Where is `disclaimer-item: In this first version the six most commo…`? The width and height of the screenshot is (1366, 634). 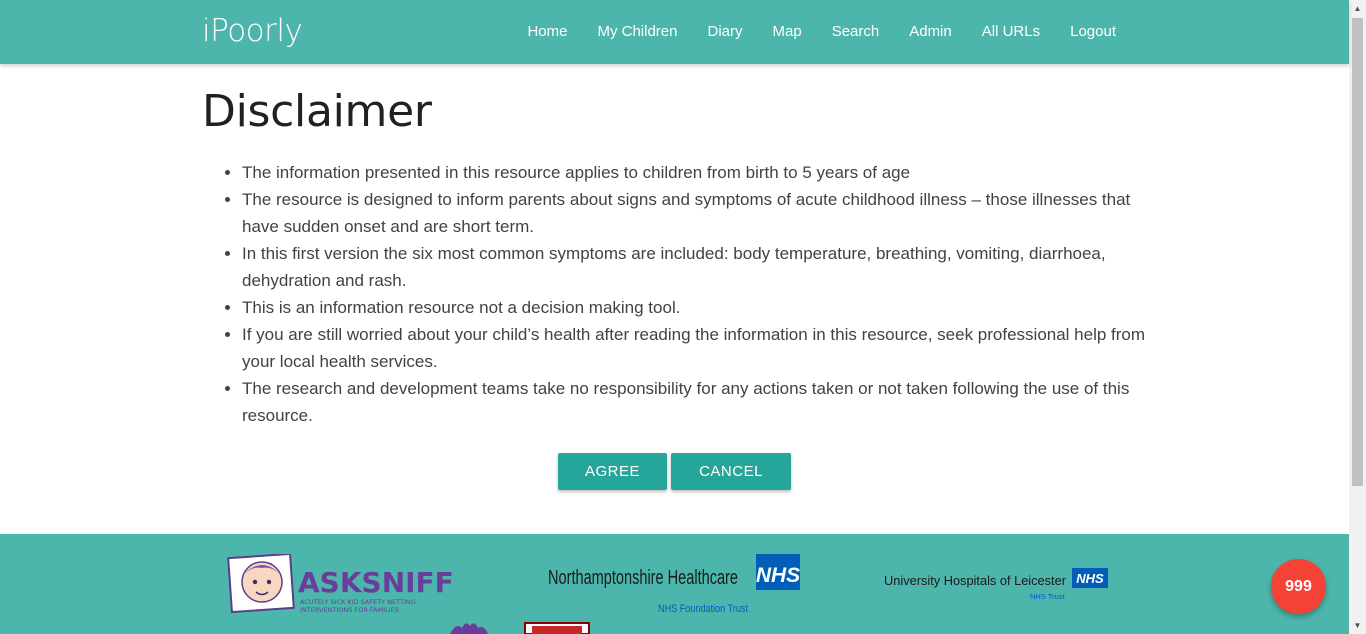 disclaimer-item: In this first version the six most commo… is located at coordinates (697, 267).